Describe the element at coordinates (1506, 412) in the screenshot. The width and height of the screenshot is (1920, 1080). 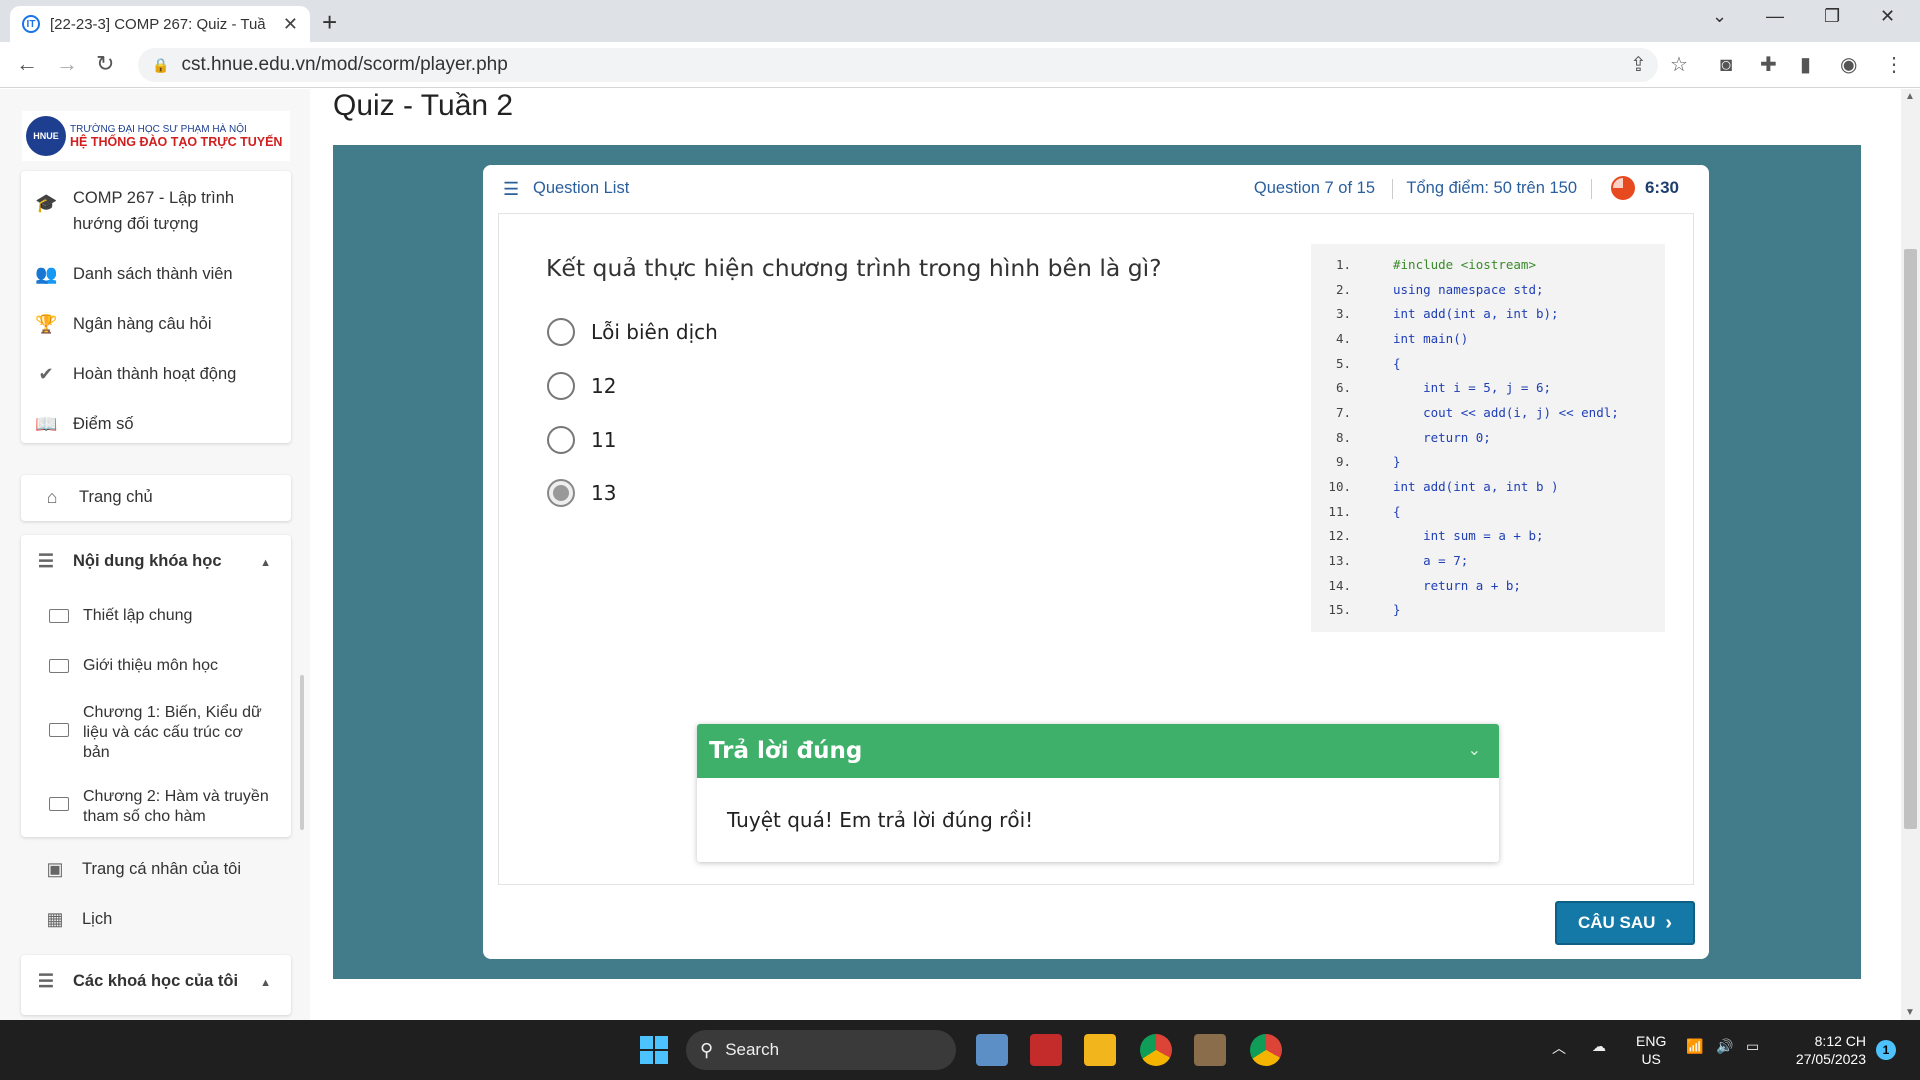
I see `code-line-text: cout << add(i, j) << endl;` at that location.